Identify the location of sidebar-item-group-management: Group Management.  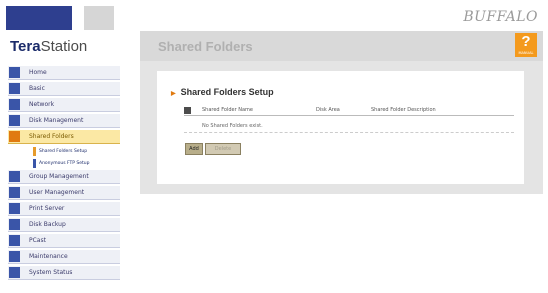
(64, 177).